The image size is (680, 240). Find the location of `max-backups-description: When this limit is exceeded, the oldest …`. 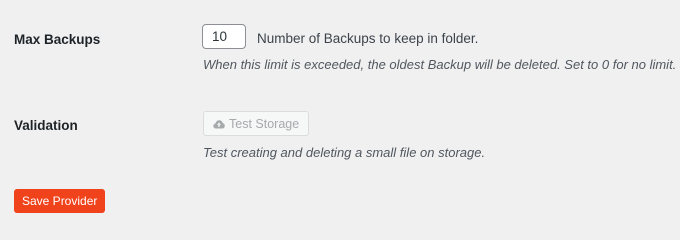

max-backups-description: When this limit is exceeded, the oldest … is located at coordinates (440, 64).